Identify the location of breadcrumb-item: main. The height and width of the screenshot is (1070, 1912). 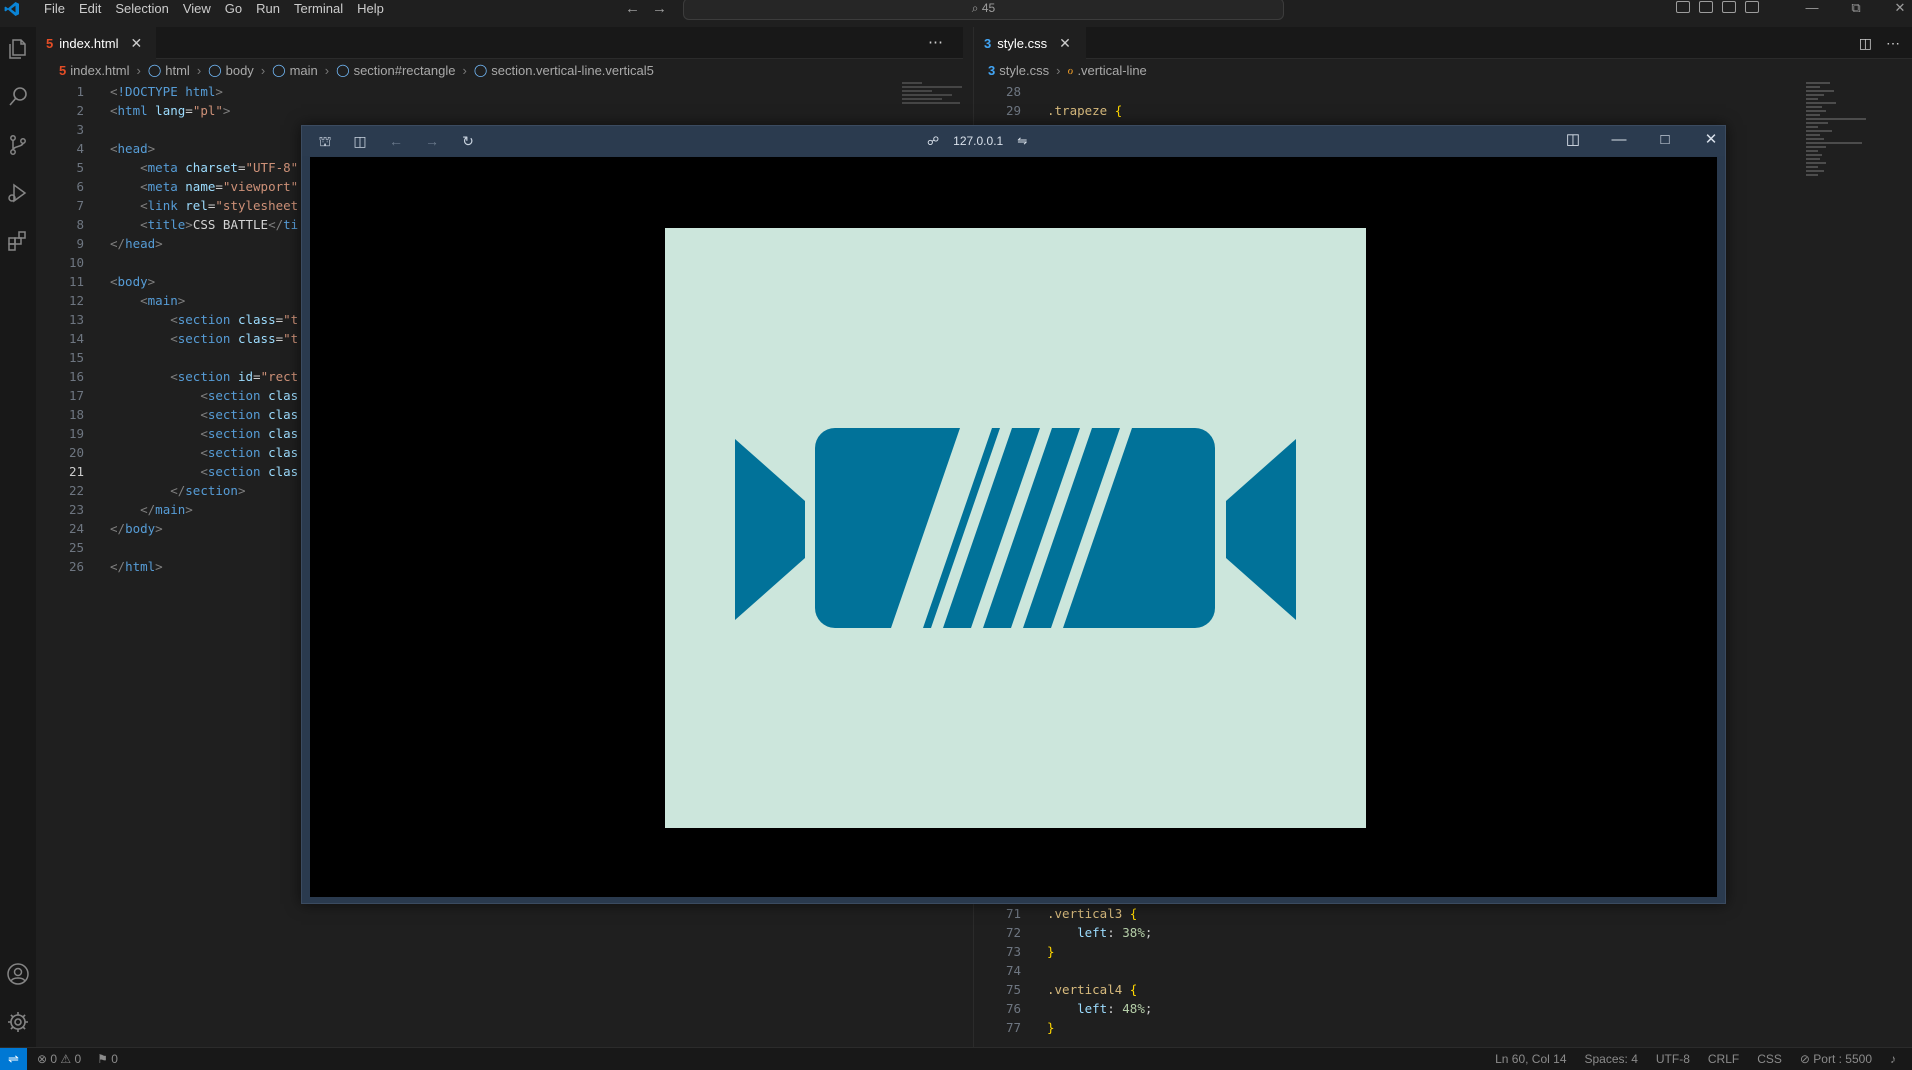
(304, 70).